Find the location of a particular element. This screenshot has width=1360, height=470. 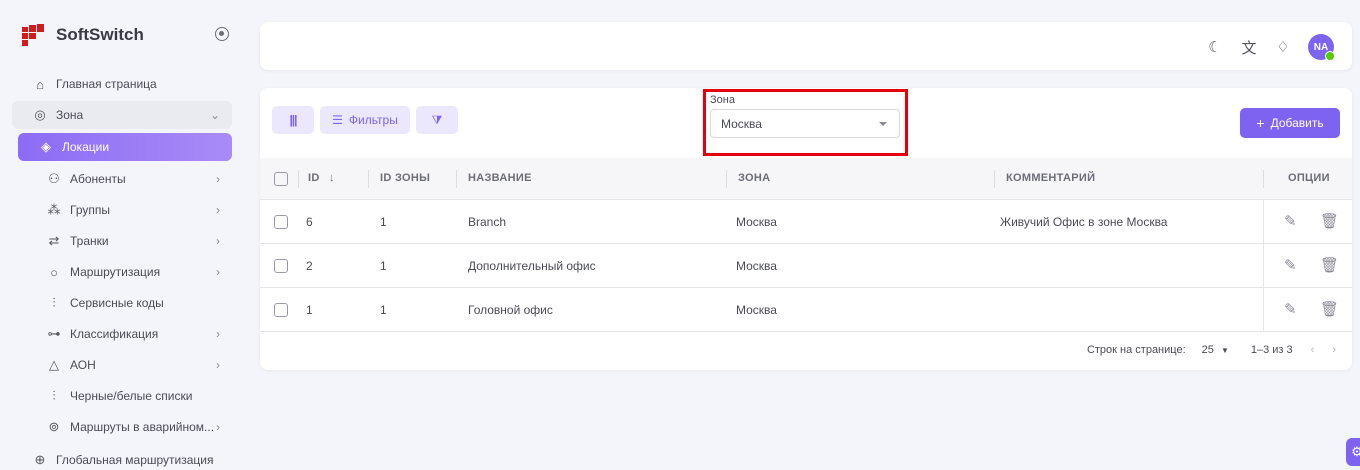

broadcast-icon: ⊚ is located at coordinates (54, 426).